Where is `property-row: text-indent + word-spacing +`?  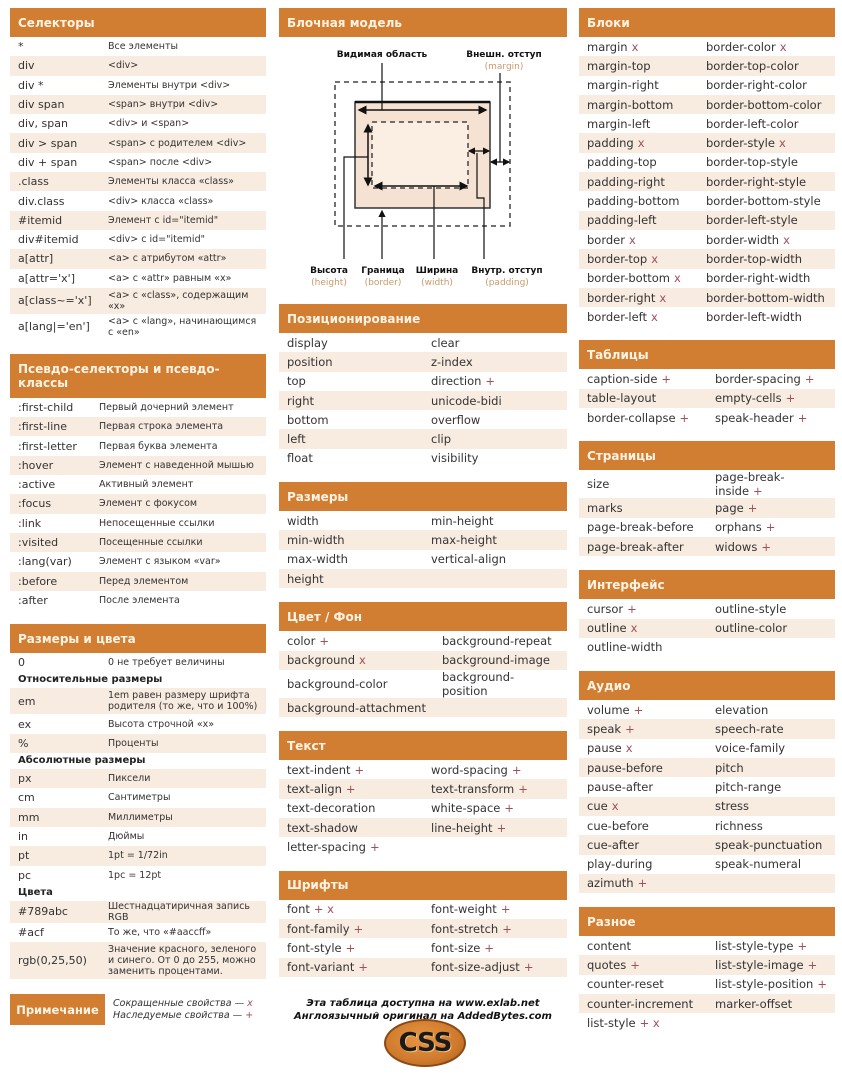 property-row: text-indent + word-spacing + is located at coordinates (423, 770).